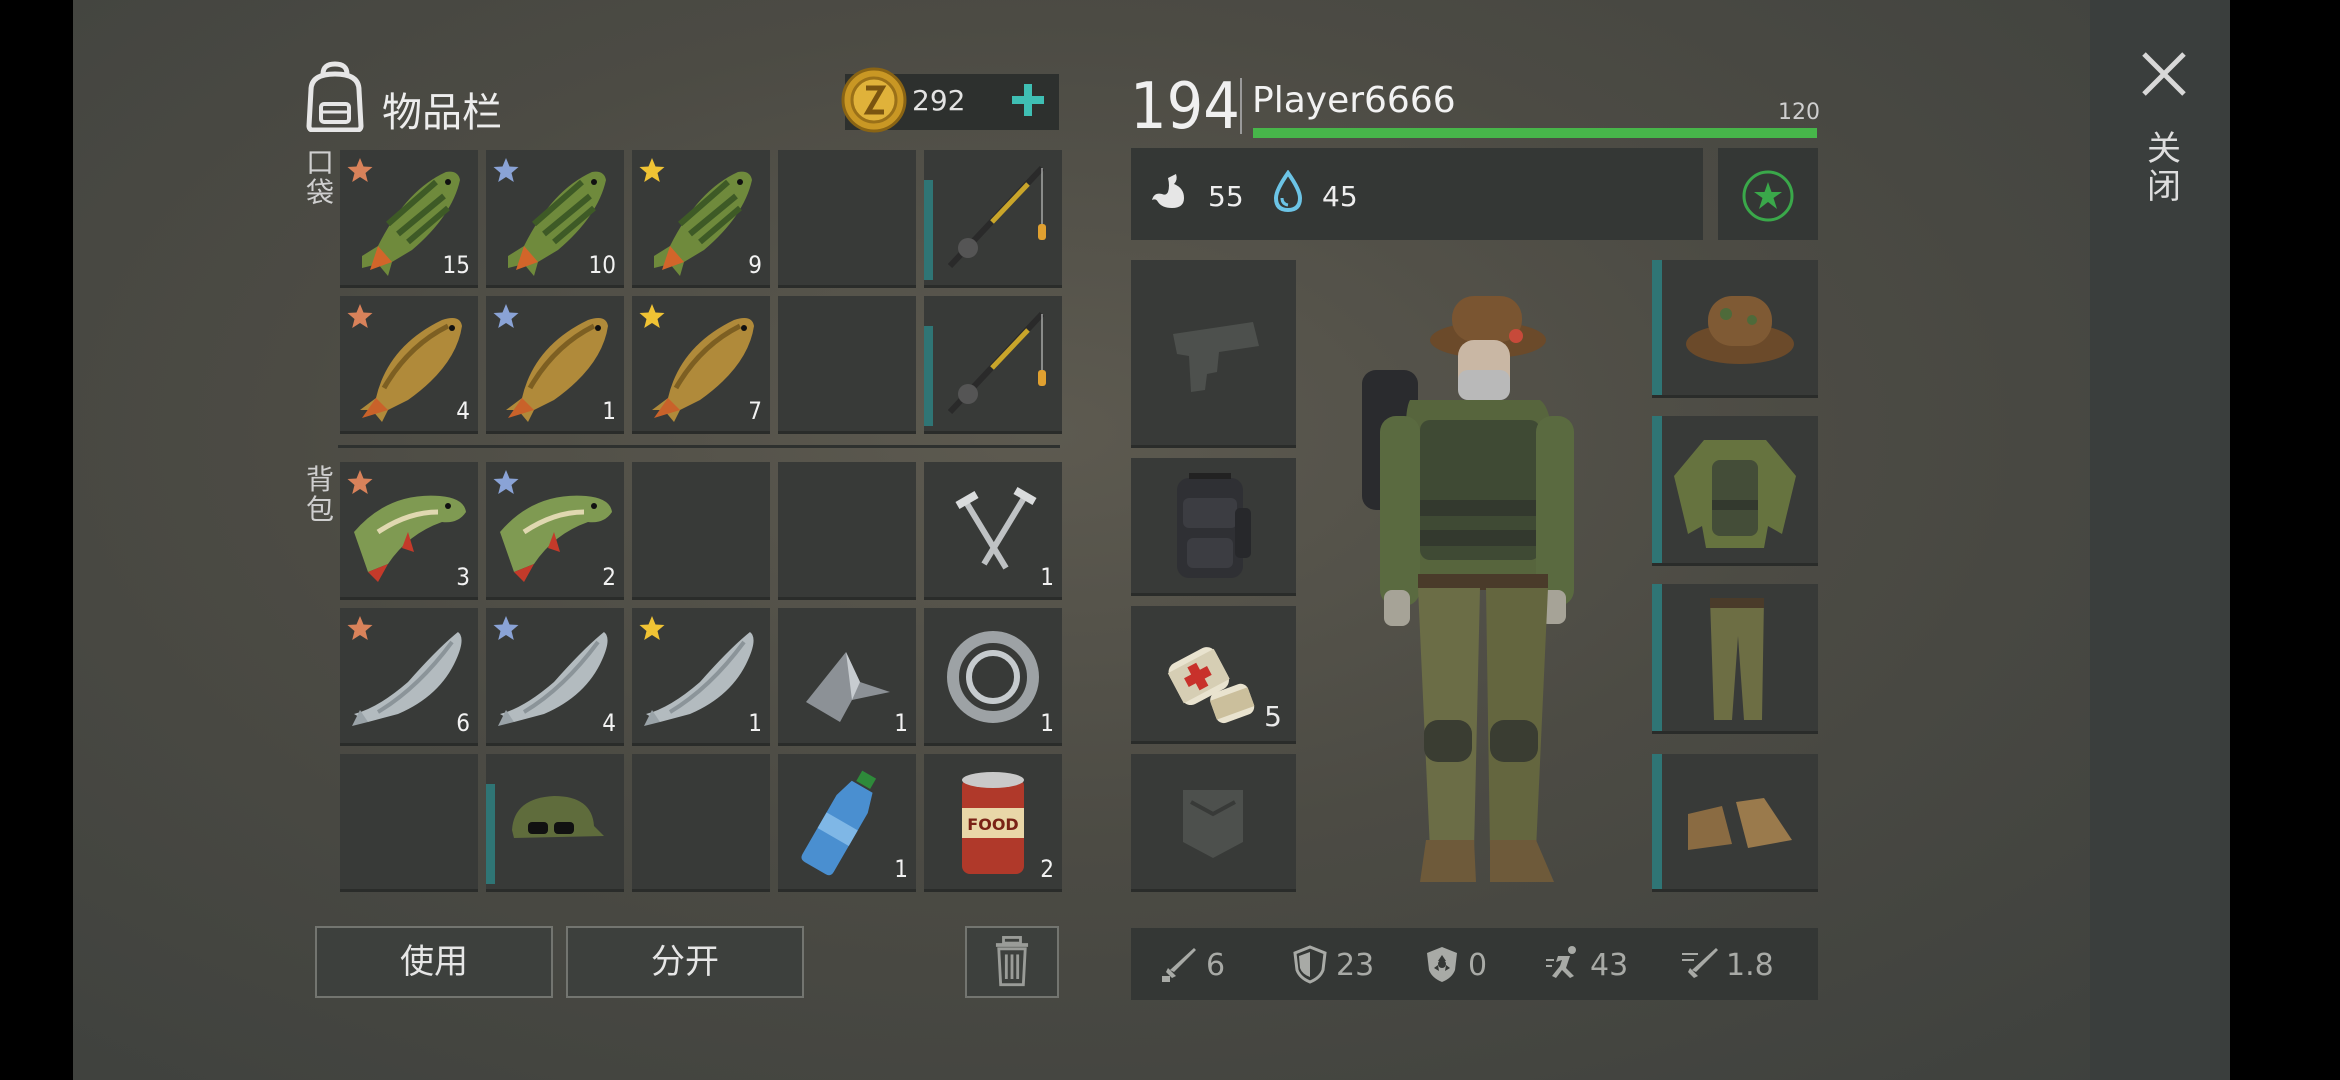 This screenshot has height=1080, width=2340. What do you see at coordinates (755, 411) in the screenshot?
I see `item-count: 7` at bounding box center [755, 411].